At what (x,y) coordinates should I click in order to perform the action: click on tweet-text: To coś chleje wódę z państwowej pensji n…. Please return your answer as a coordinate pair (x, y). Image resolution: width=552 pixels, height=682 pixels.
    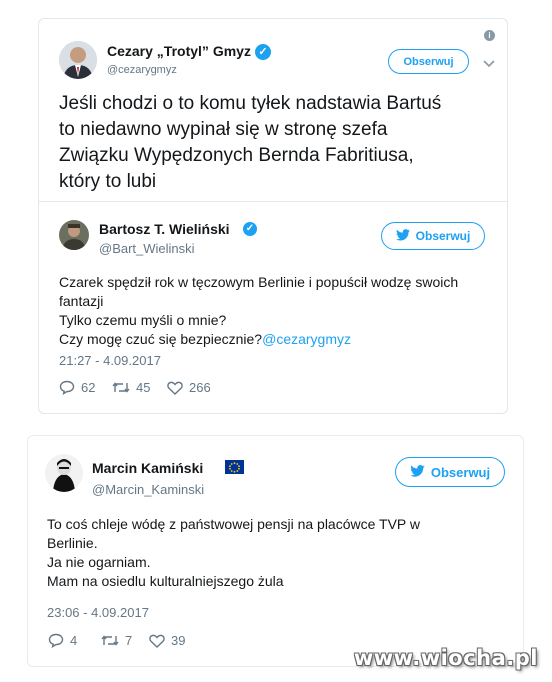
    Looking at the image, I should click on (234, 552).